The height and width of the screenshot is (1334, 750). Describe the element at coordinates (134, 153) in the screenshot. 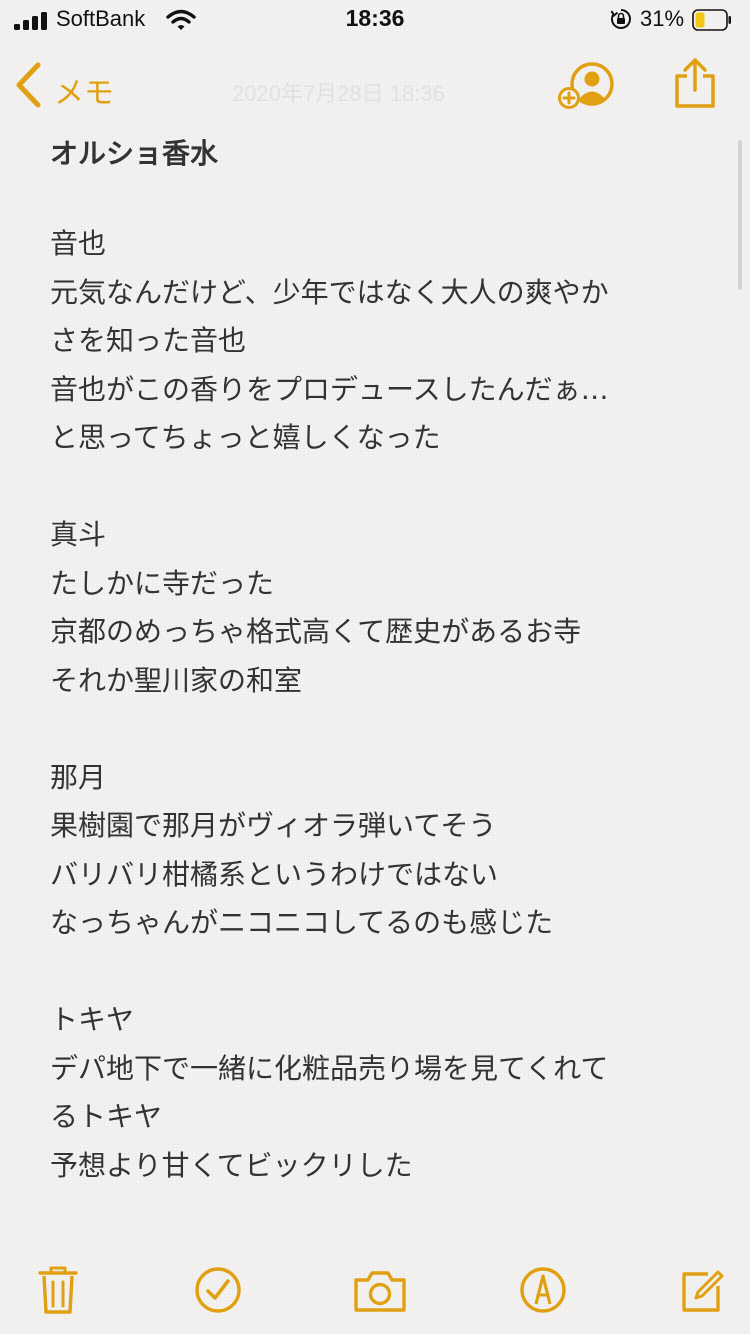

I see `note-title: オルショ香水` at that location.